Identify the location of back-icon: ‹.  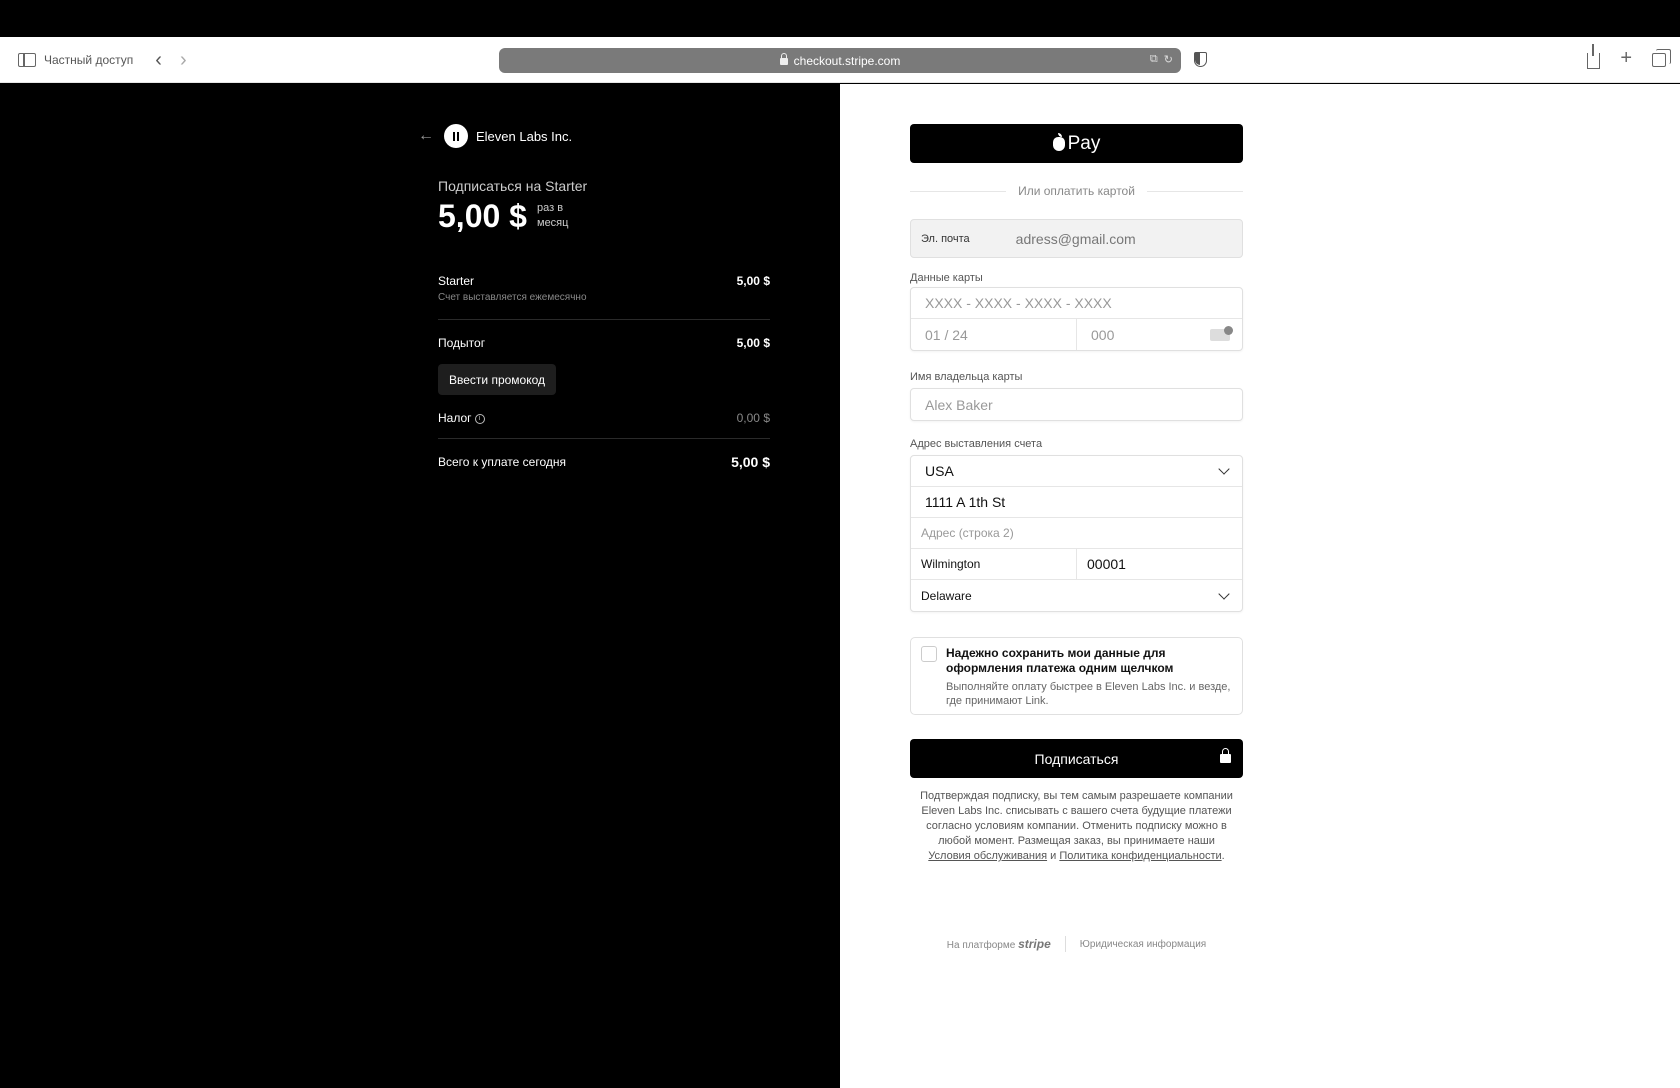
(158, 60).